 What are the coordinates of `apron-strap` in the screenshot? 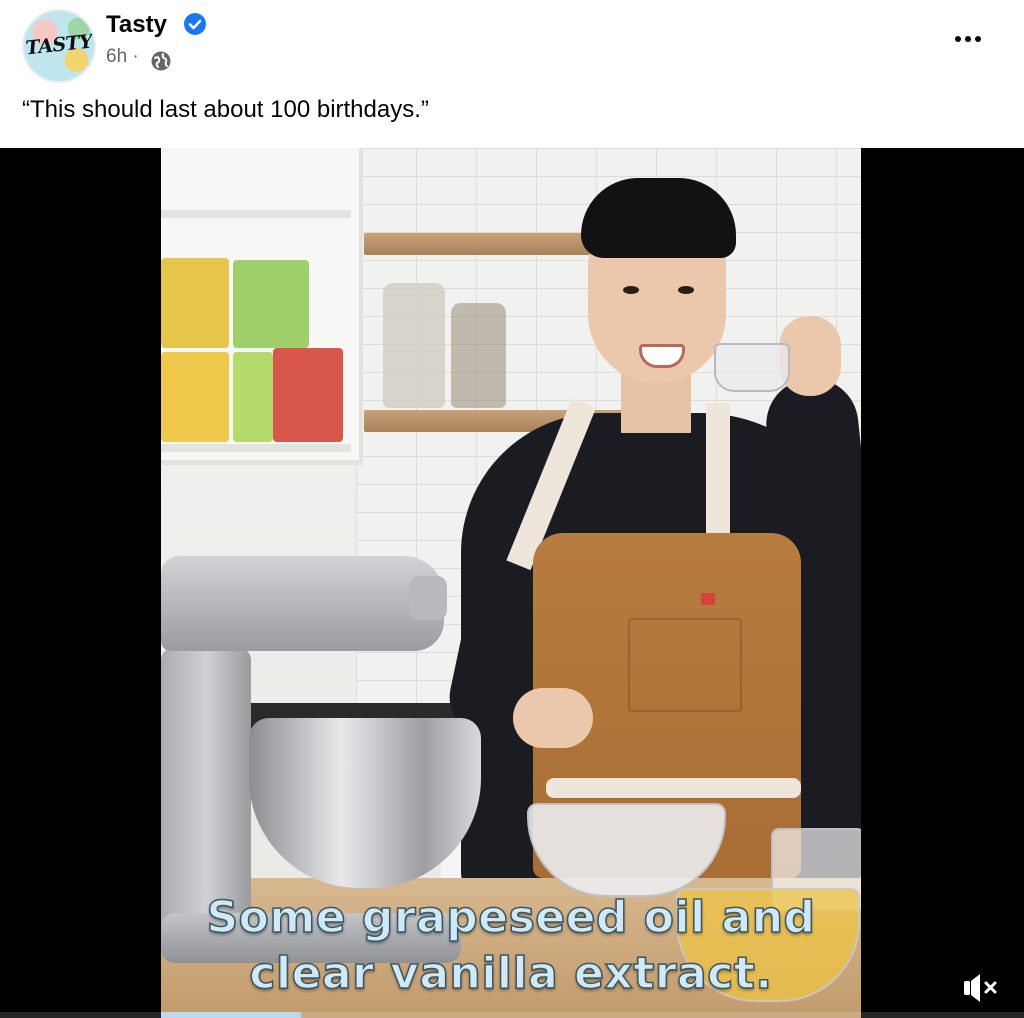 It's located at (718, 470).